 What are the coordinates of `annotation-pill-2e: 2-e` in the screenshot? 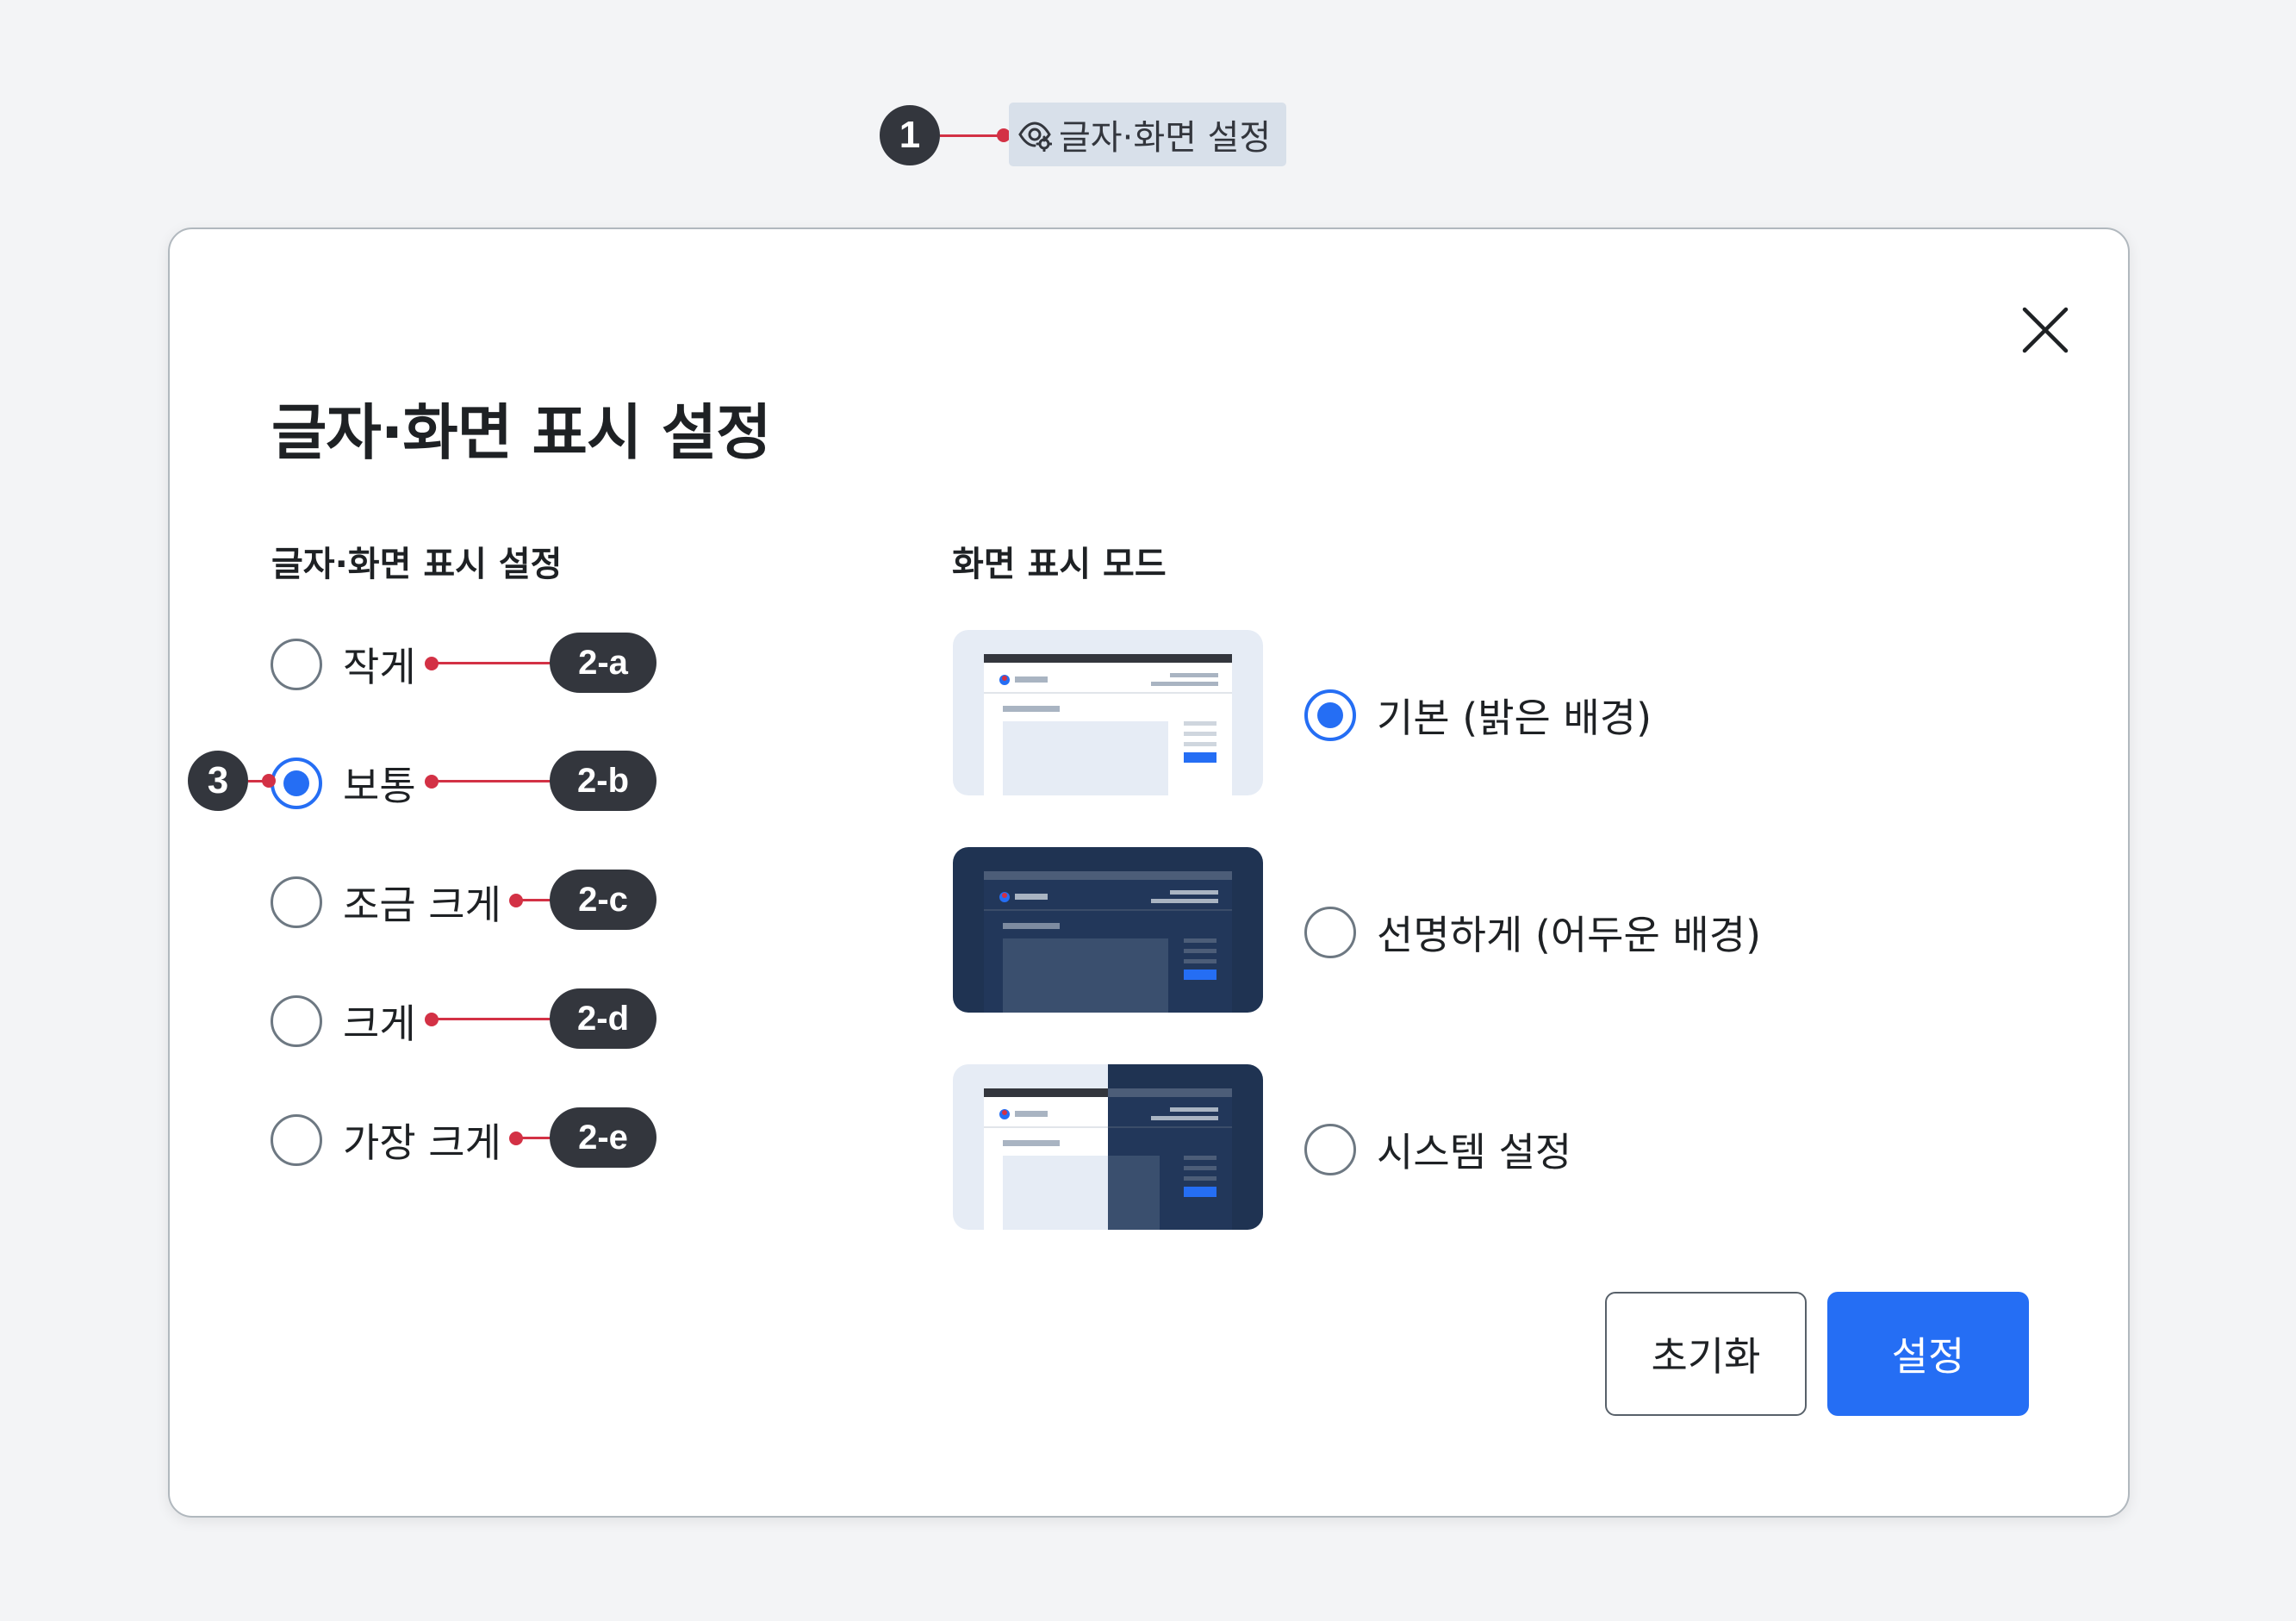 It's located at (603, 1137).